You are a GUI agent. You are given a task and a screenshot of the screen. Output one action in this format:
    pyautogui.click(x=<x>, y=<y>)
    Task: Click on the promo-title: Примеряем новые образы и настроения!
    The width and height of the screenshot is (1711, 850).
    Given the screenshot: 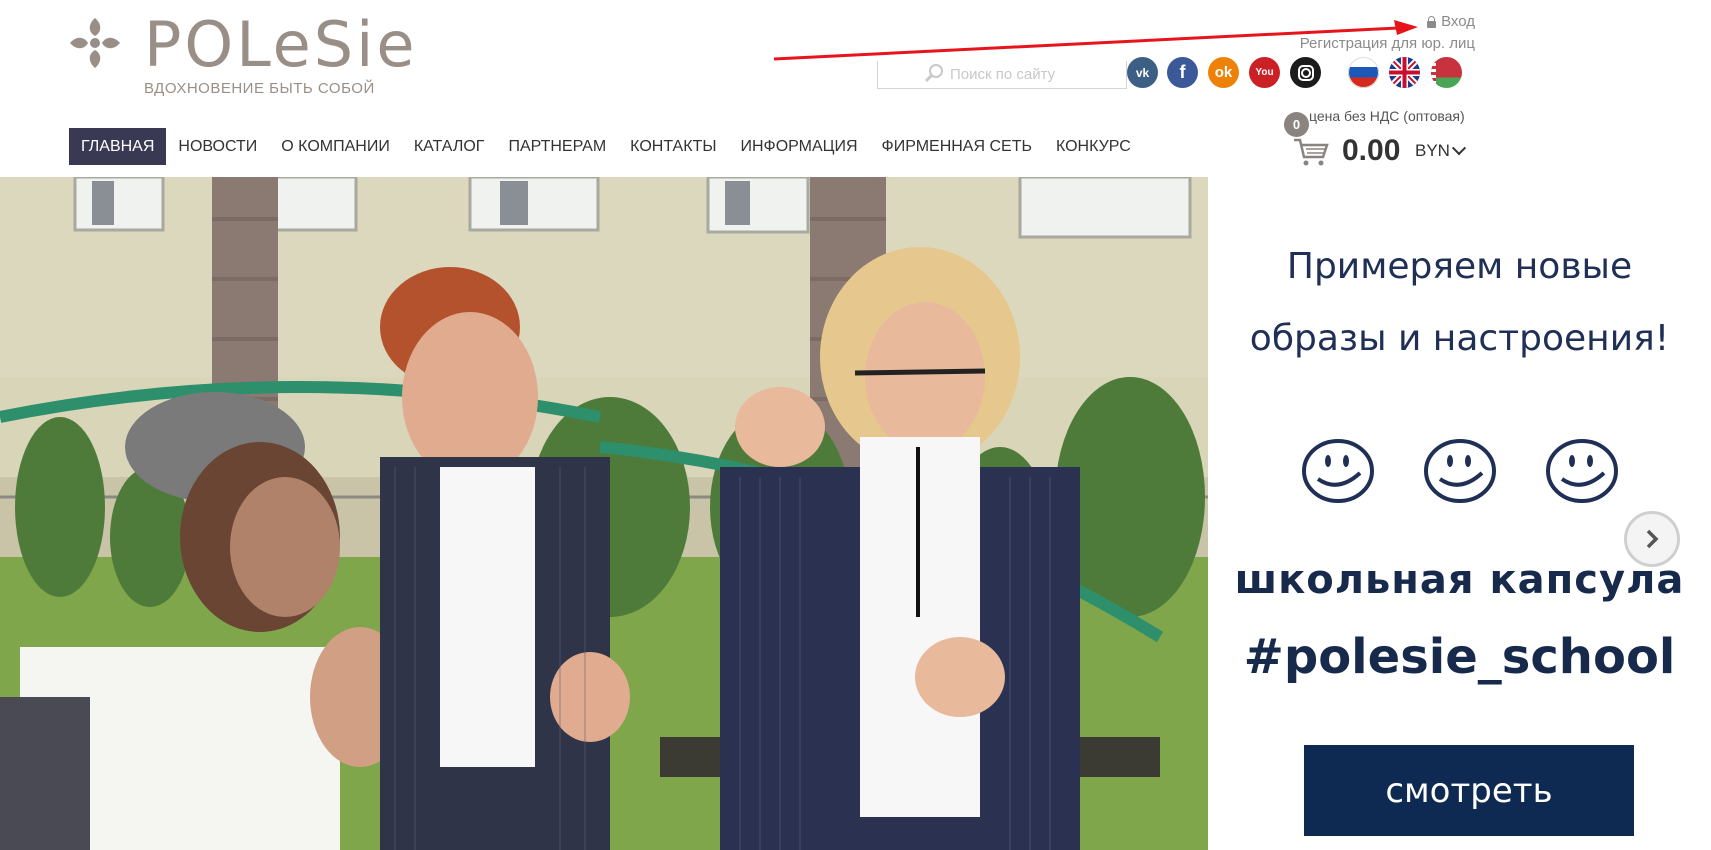 What is the action you would take?
    pyautogui.click(x=1459, y=303)
    